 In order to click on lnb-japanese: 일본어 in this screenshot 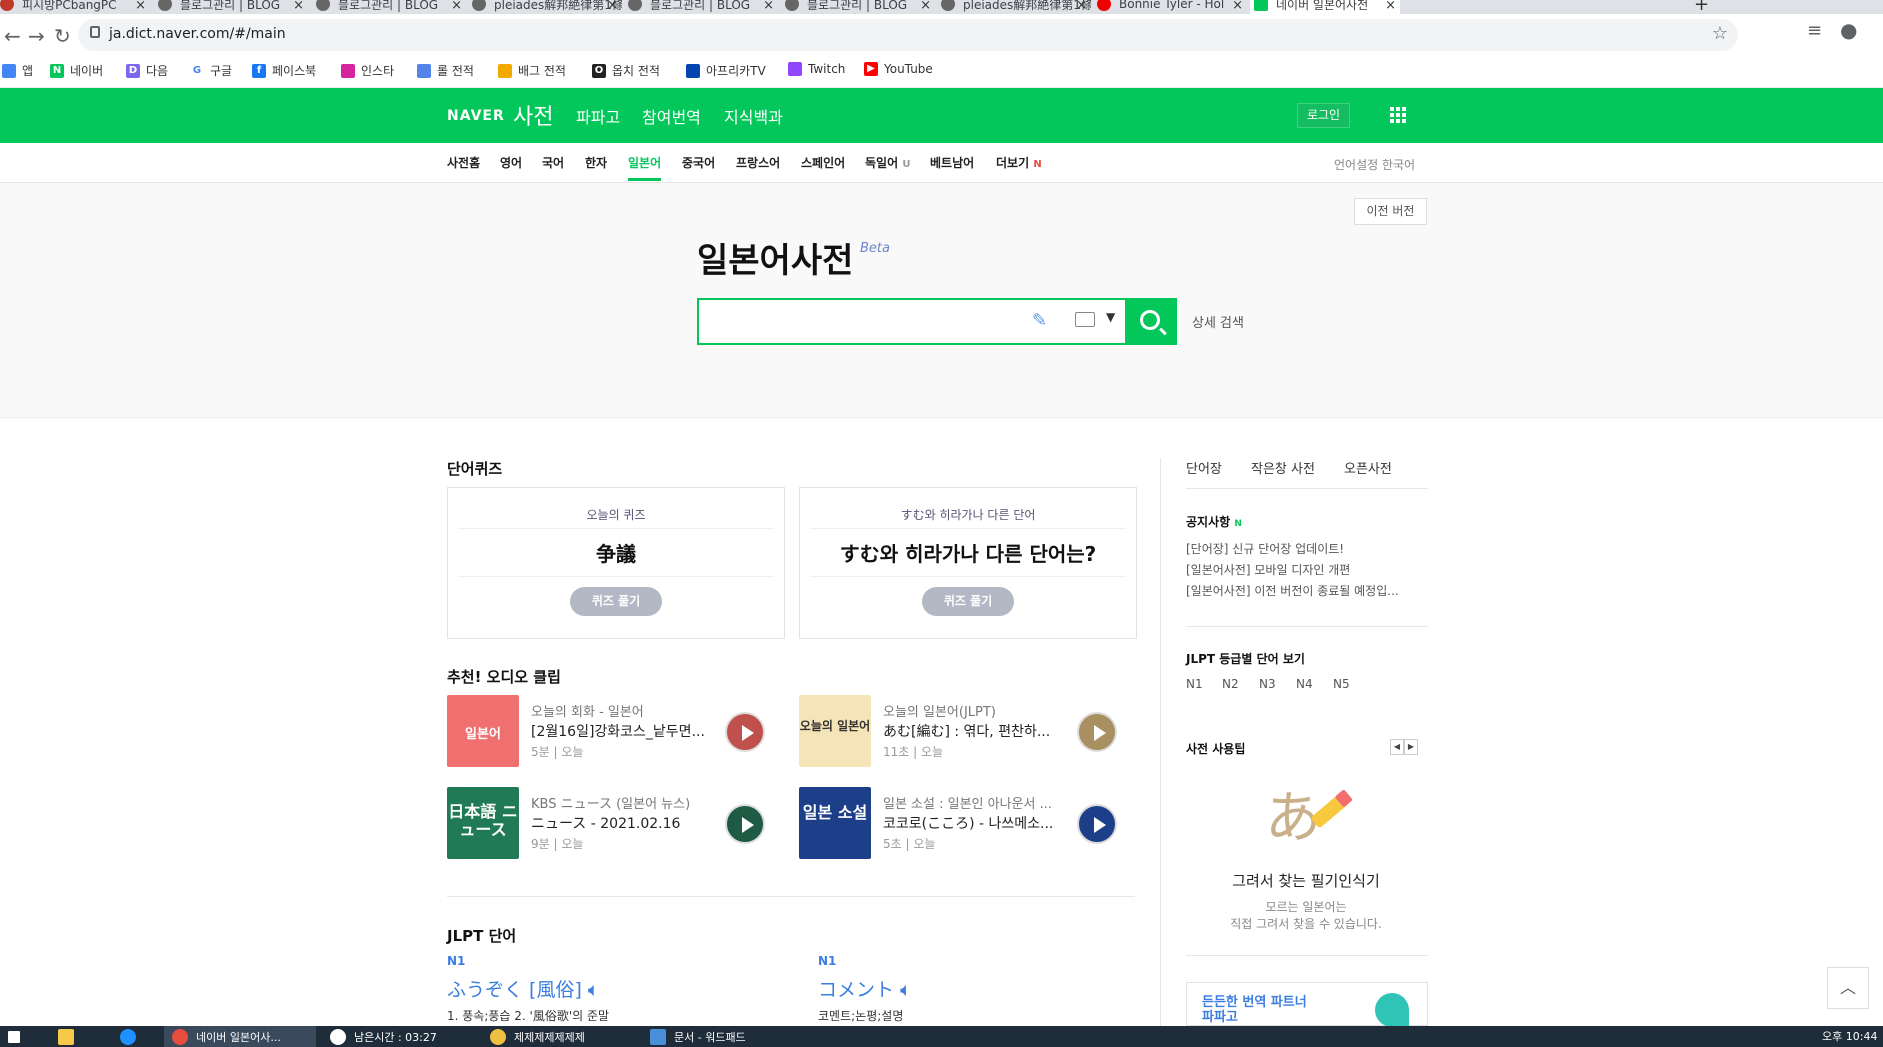, I will do `click(645, 167)`.